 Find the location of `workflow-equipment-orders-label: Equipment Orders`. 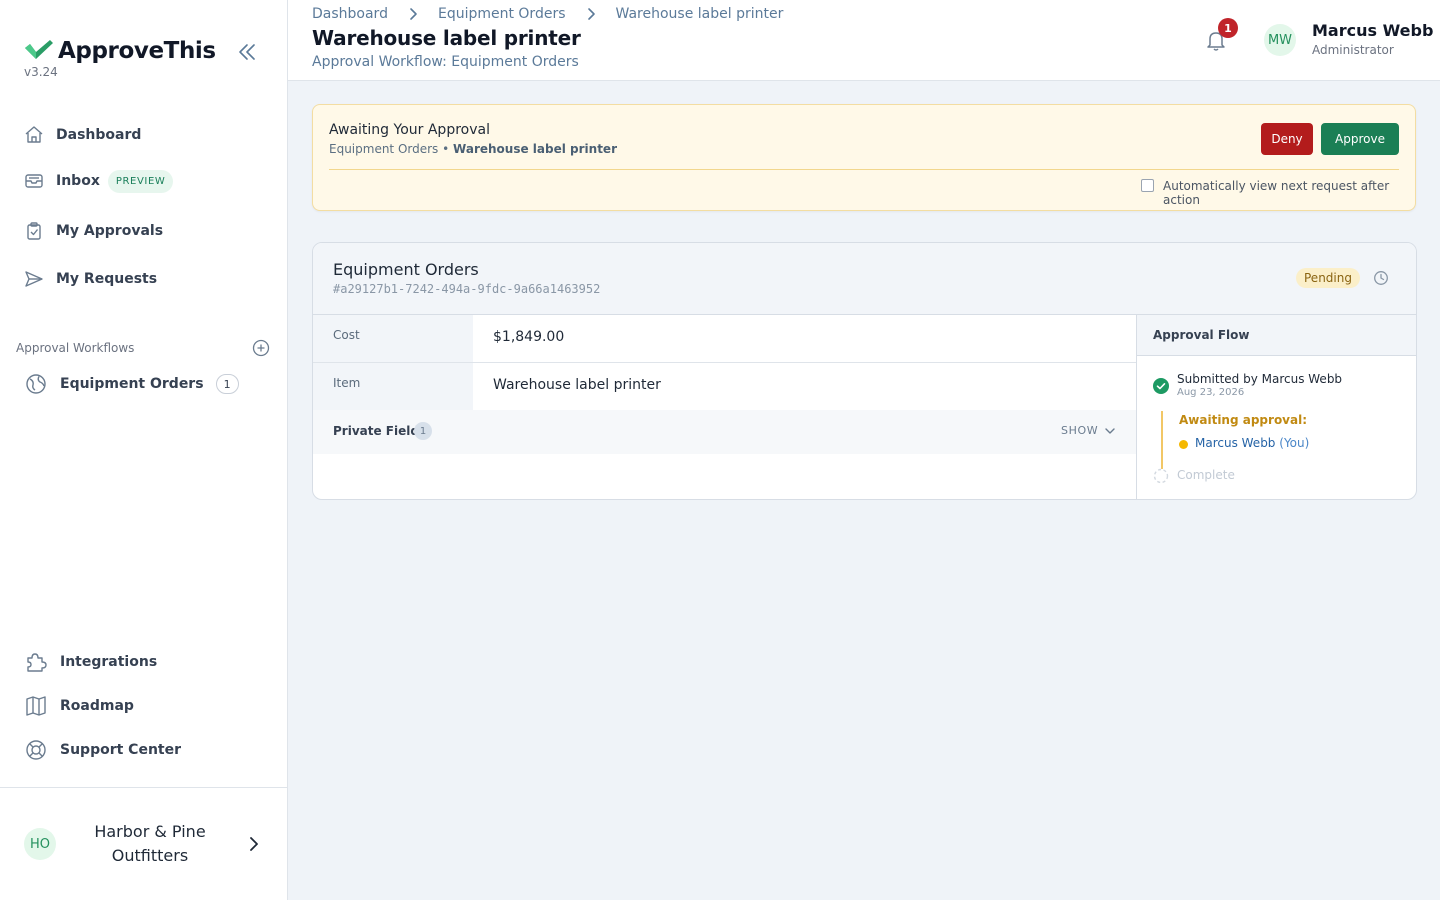

workflow-equipment-orders-label: Equipment Orders is located at coordinates (132, 384).